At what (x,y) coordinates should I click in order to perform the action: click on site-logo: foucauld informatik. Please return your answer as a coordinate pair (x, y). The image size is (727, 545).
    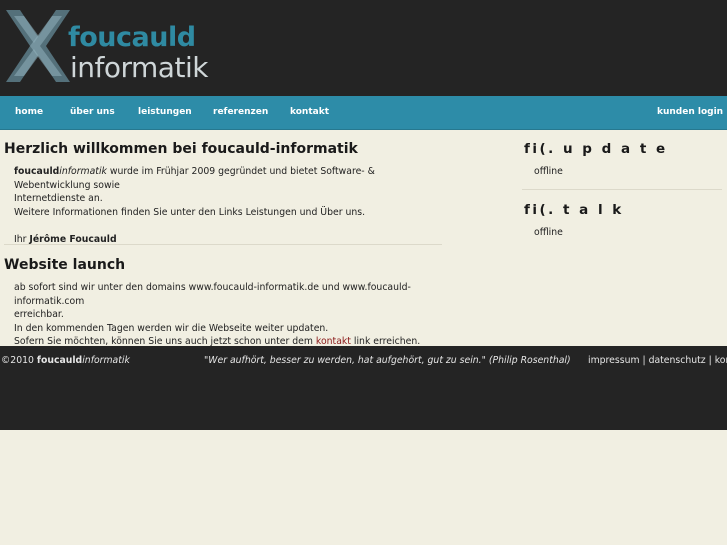
    Looking at the image, I should click on (107, 48).